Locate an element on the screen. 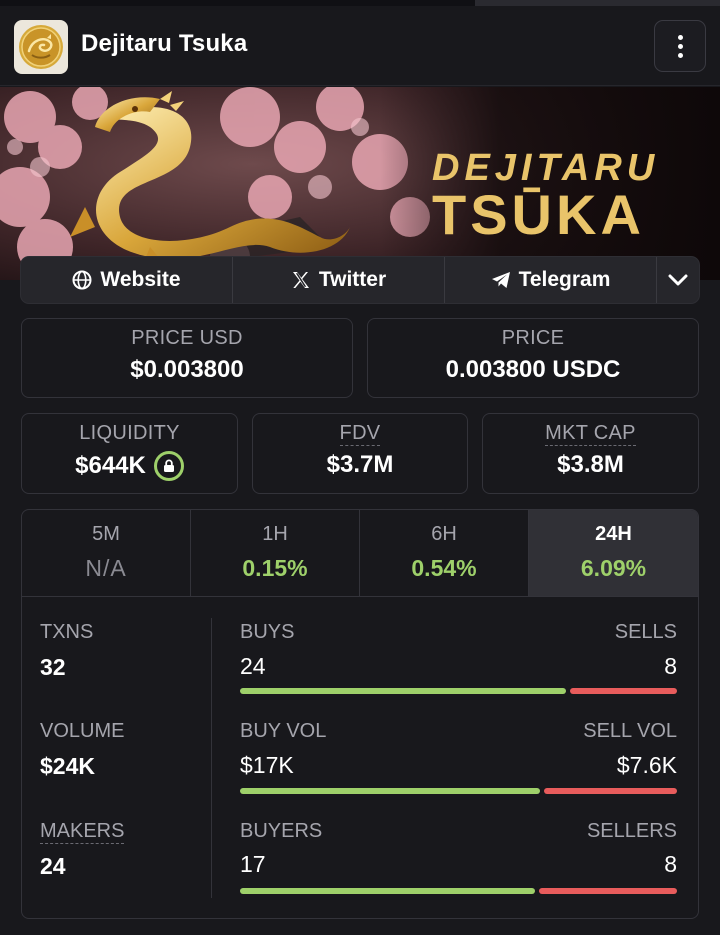 Image resolution: width=720 pixels, height=935 pixels. makers-label: MAKERS is located at coordinates (82, 832).